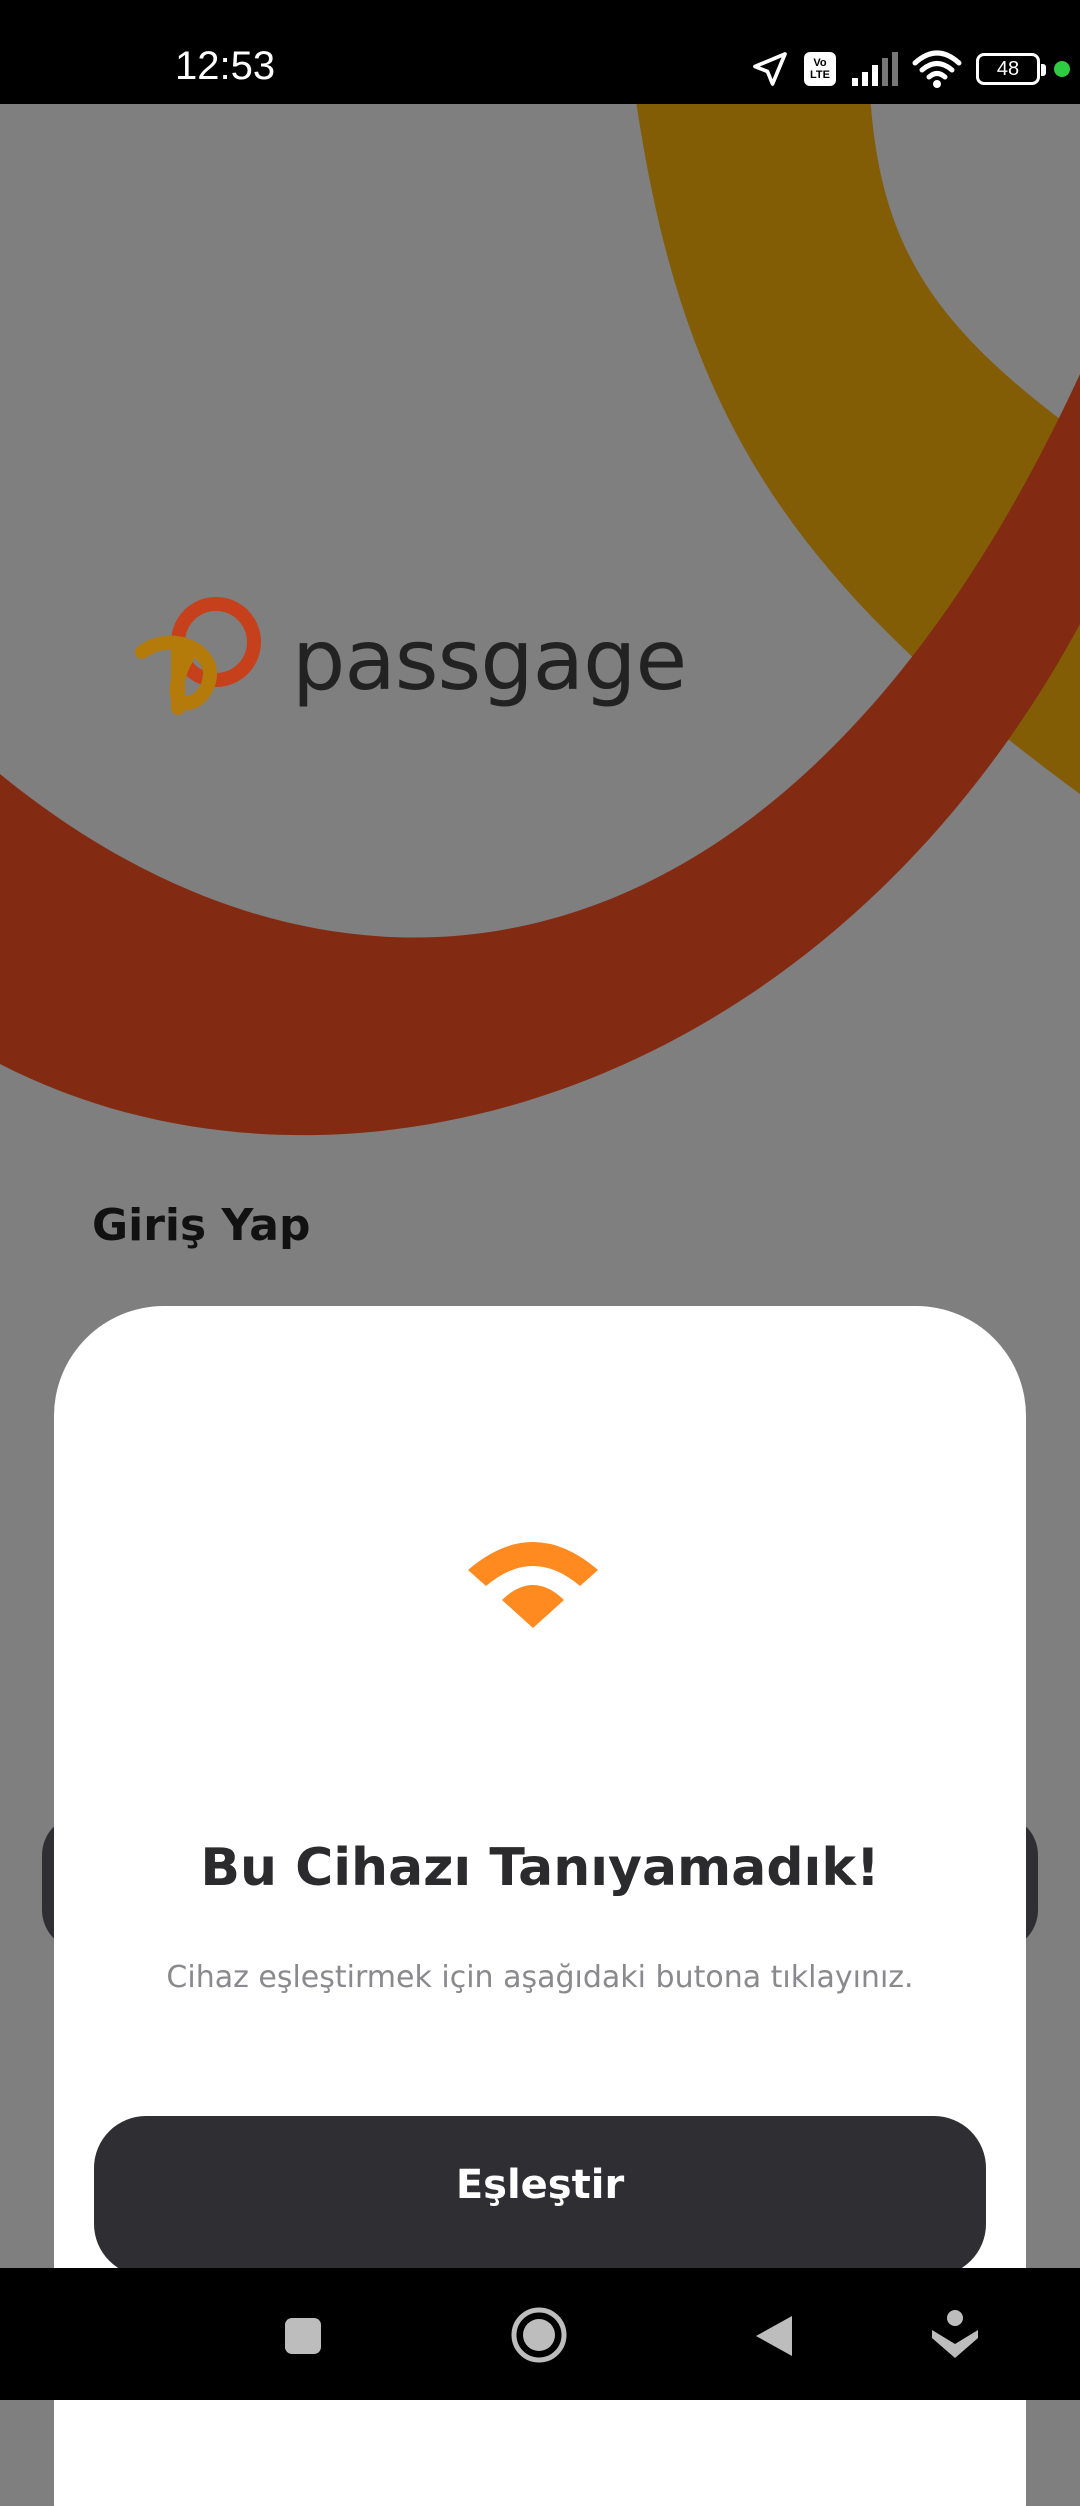 The height and width of the screenshot is (2506, 1080). What do you see at coordinates (875, 69) in the screenshot?
I see `signal-icon` at bounding box center [875, 69].